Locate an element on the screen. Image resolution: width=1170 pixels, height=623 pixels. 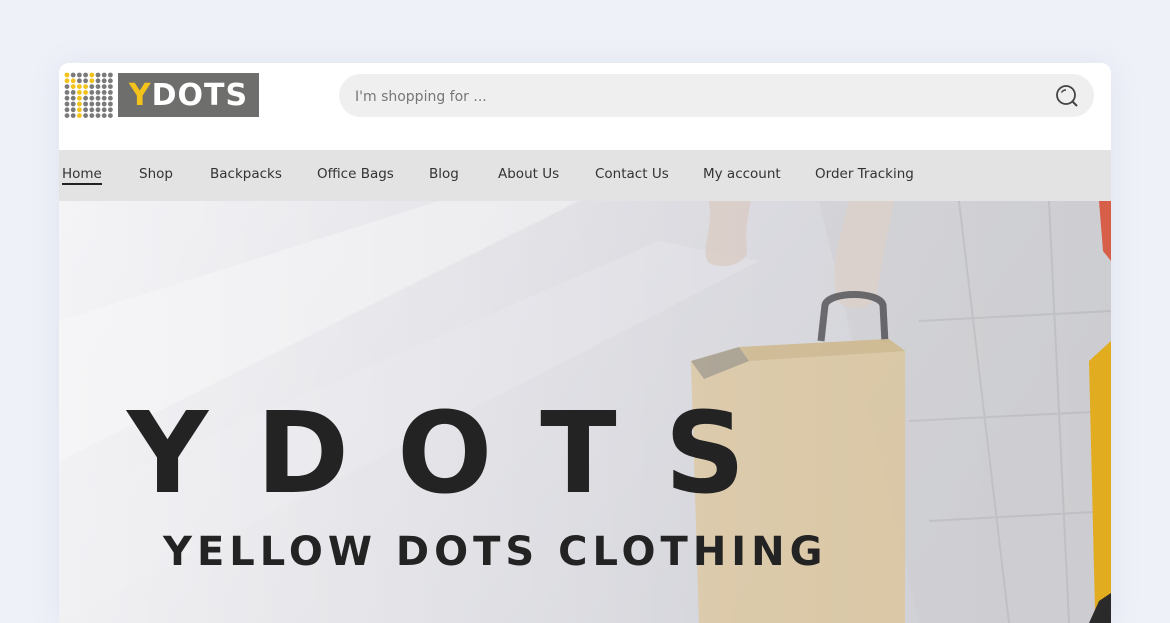
nav-item-contact-us: Contact Us is located at coordinates (632, 174).